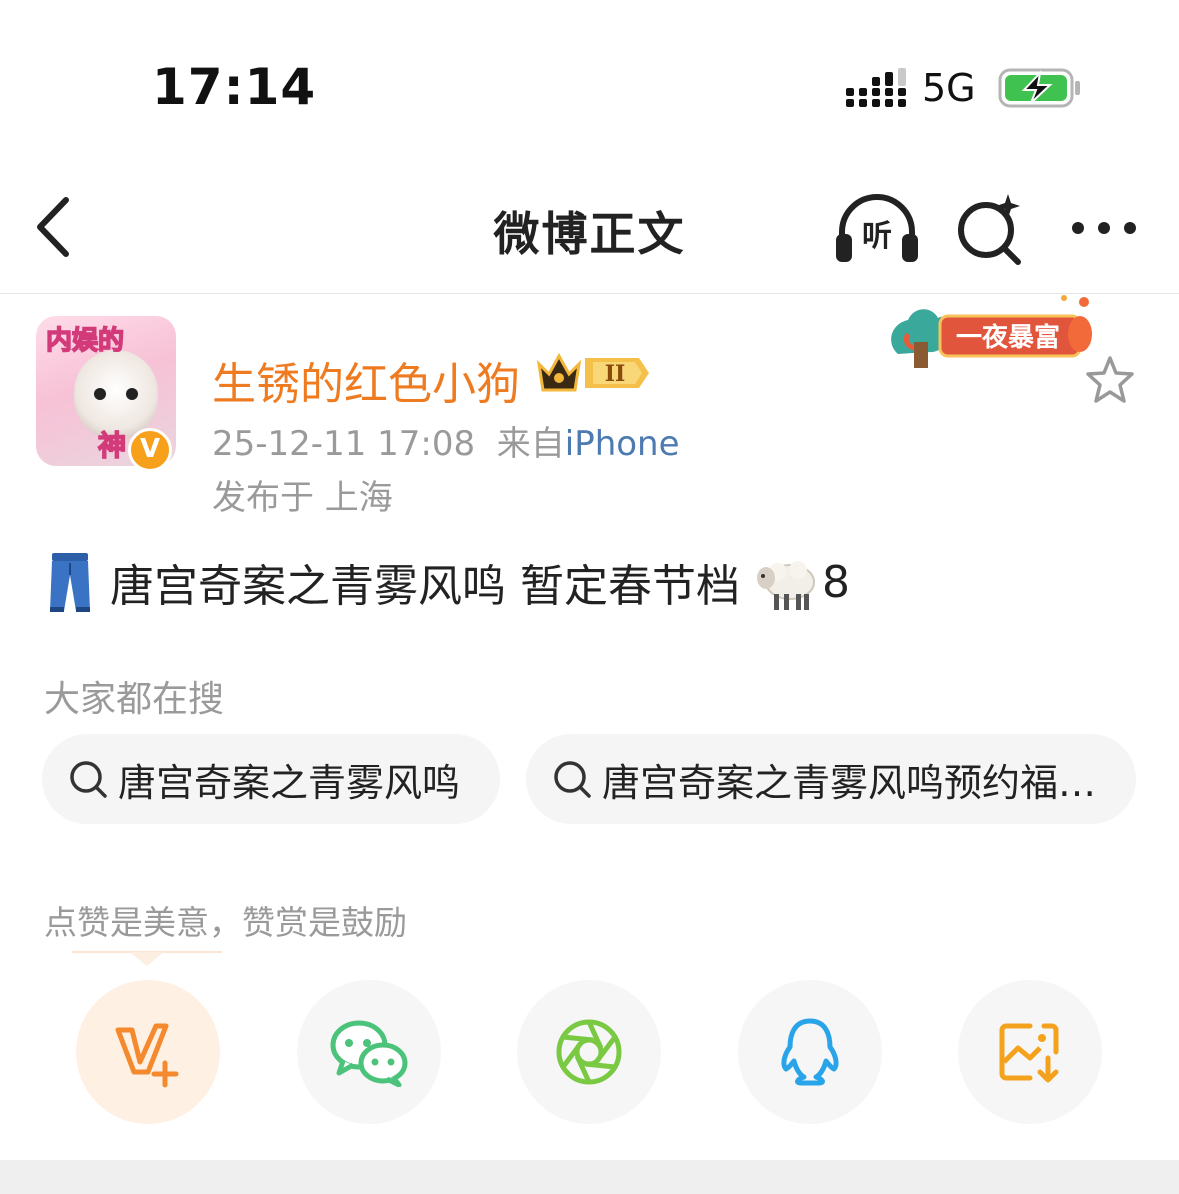 The width and height of the screenshot is (1179, 1194). Describe the element at coordinates (302, 498) in the screenshot. I see `post-location: 发布于 上海` at that location.